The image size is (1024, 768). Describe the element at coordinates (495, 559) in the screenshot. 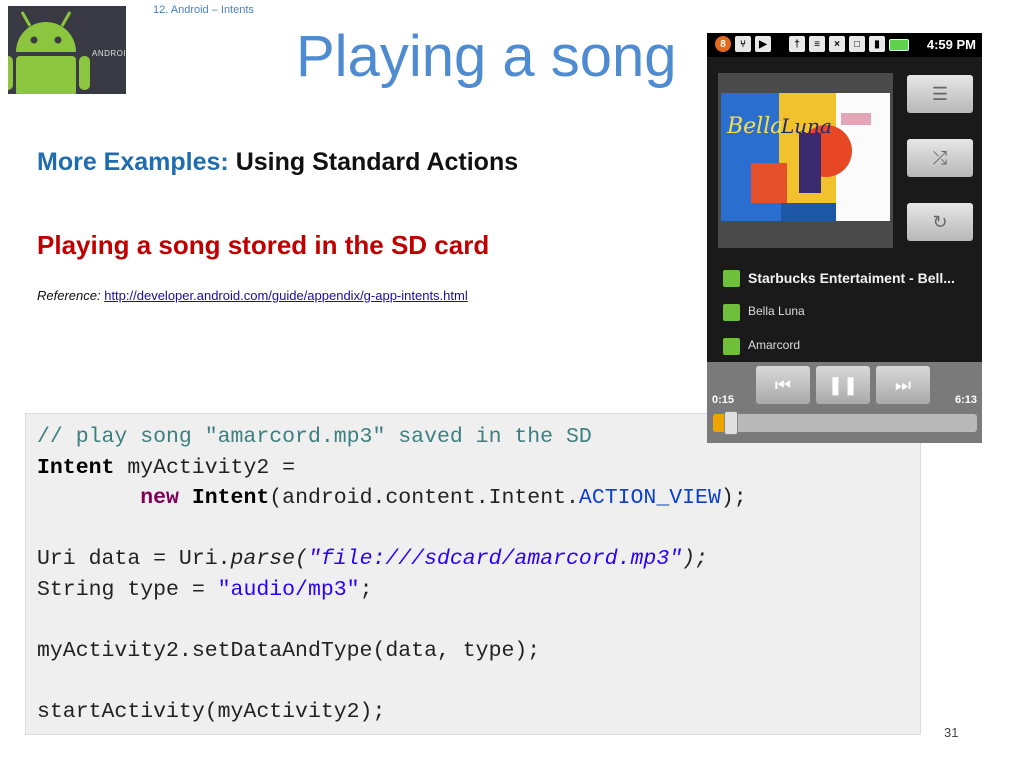

I see `code-string: "file:///sdcard/amarcord.mp3"` at that location.